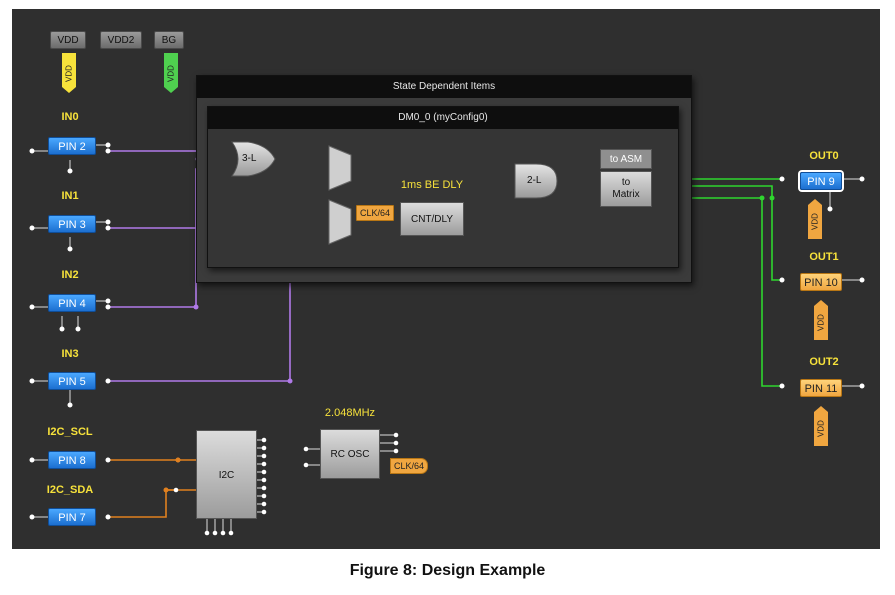  What do you see at coordinates (409, 466) in the screenshot?
I see `clk-tag-osc: CLK/64` at bounding box center [409, 466].